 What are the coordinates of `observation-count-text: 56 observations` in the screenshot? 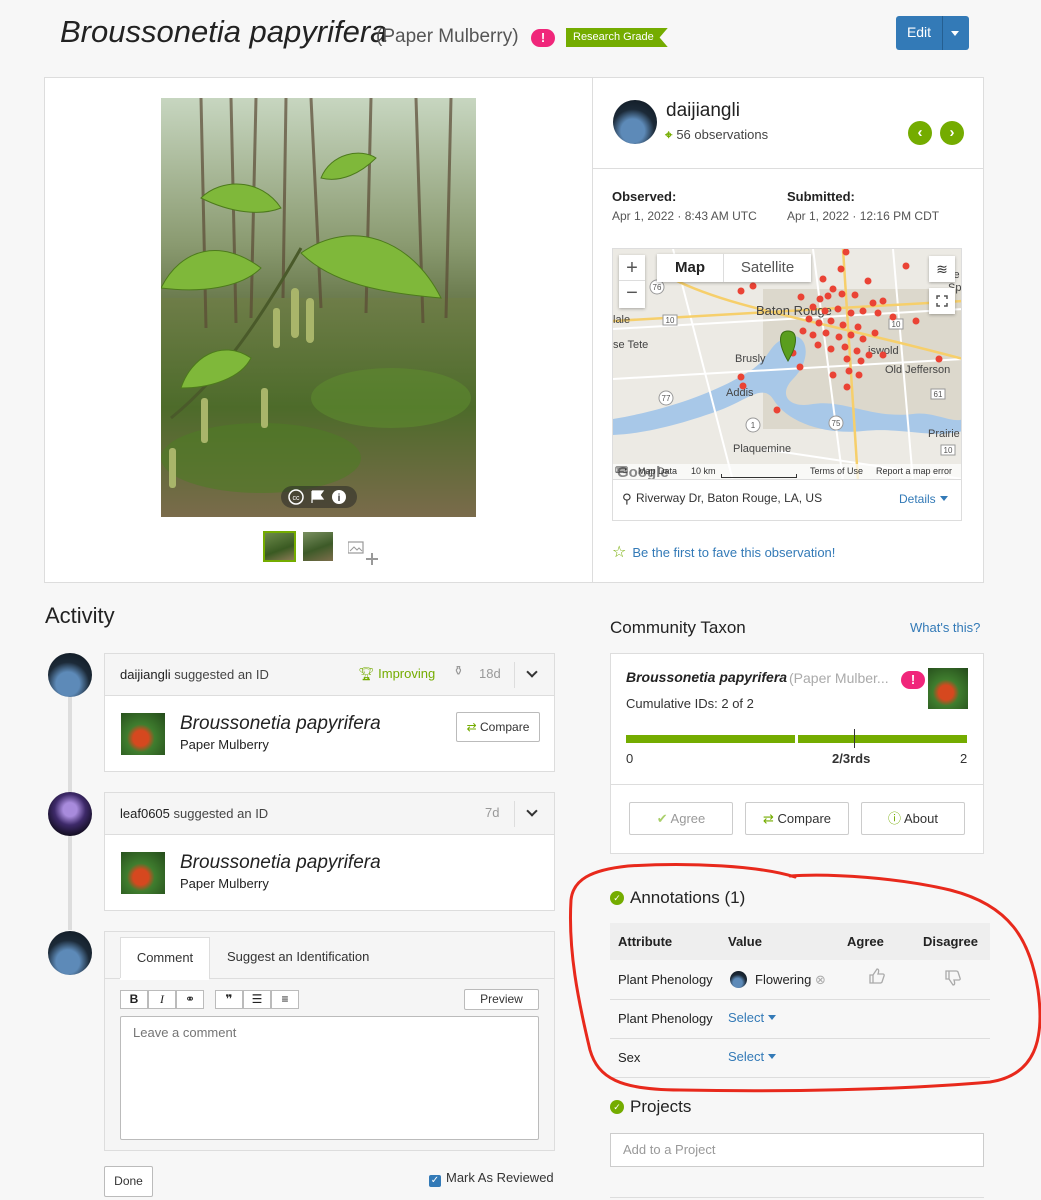 It's located at (722, 134).